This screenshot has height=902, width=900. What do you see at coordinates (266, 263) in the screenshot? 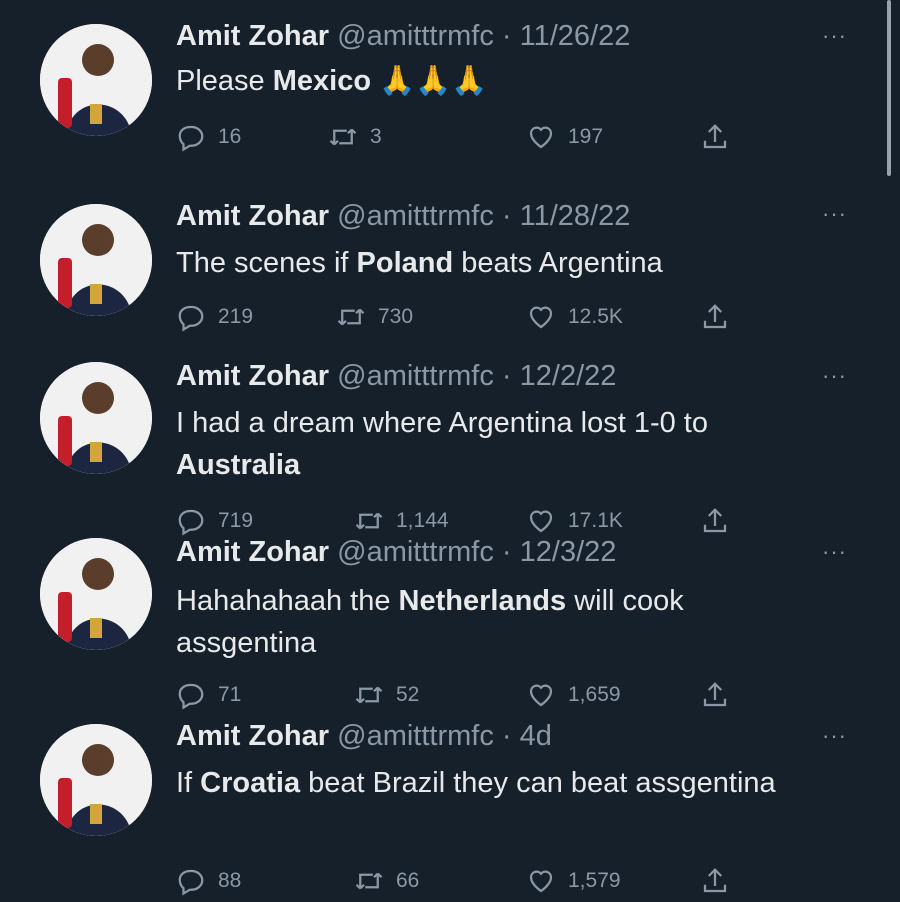
I see `tweet-text-part: The scenes if` at bounding box center [266, 263].